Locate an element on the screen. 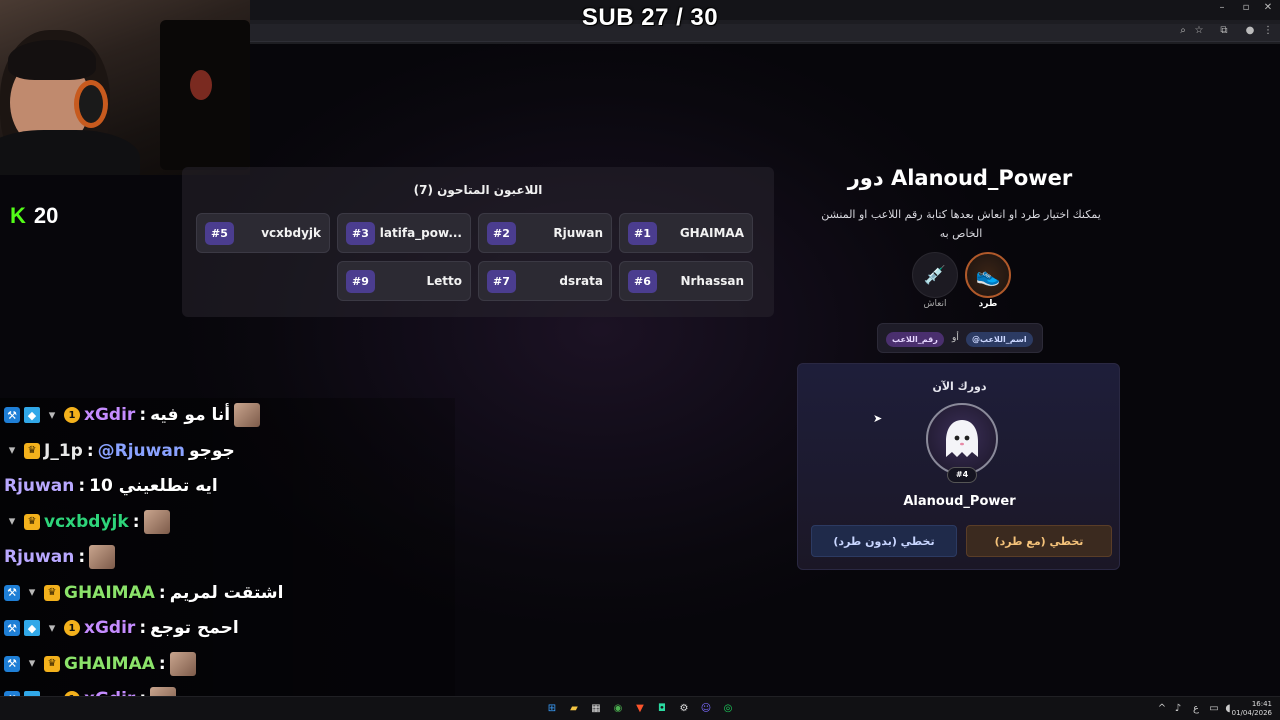  file-explorer-icon: ▰ is located at coordinates (574, 708).